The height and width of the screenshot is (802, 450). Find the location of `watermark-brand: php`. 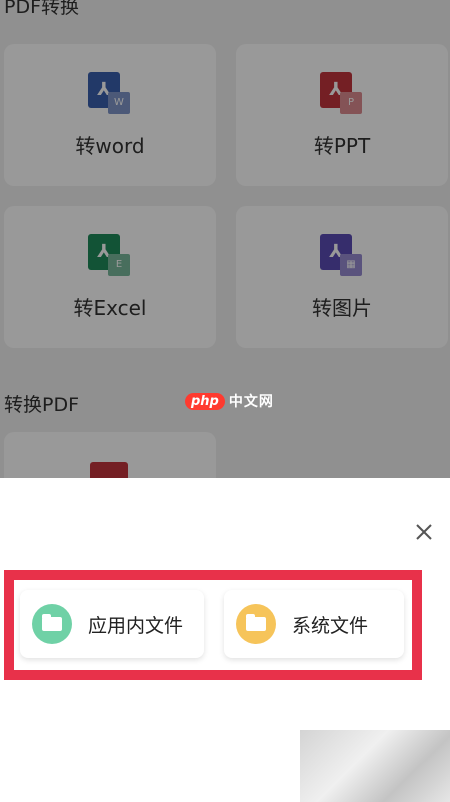

watermark-brand: php is located at coordinates (205, 401).